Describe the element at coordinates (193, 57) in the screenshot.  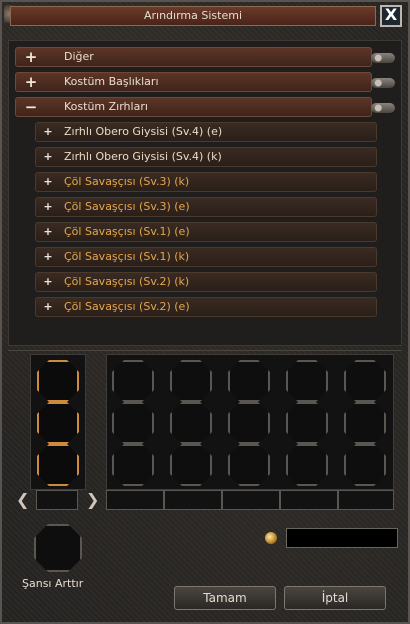
I see `category-other: + Diğer` at that location.